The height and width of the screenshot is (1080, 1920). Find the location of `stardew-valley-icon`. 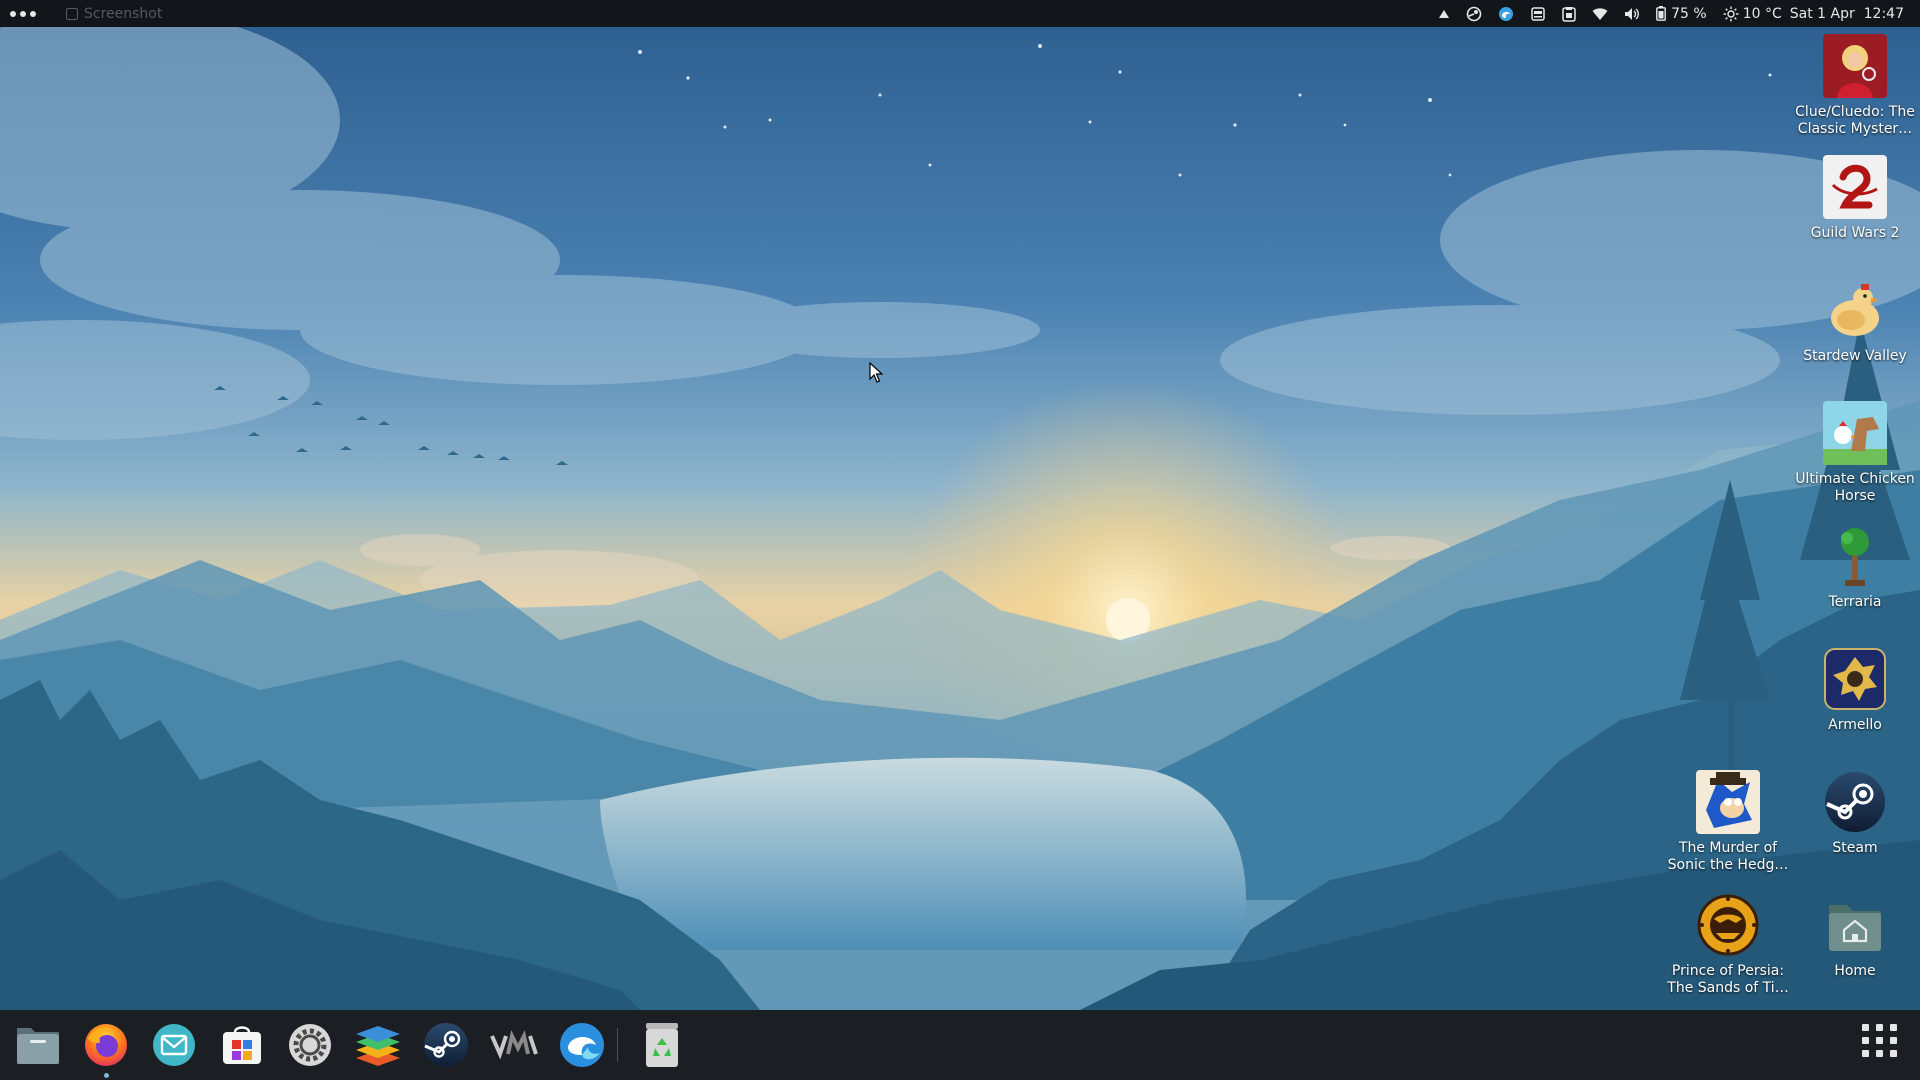

stardew-valley-icon is located at coordinates (1855, 310).